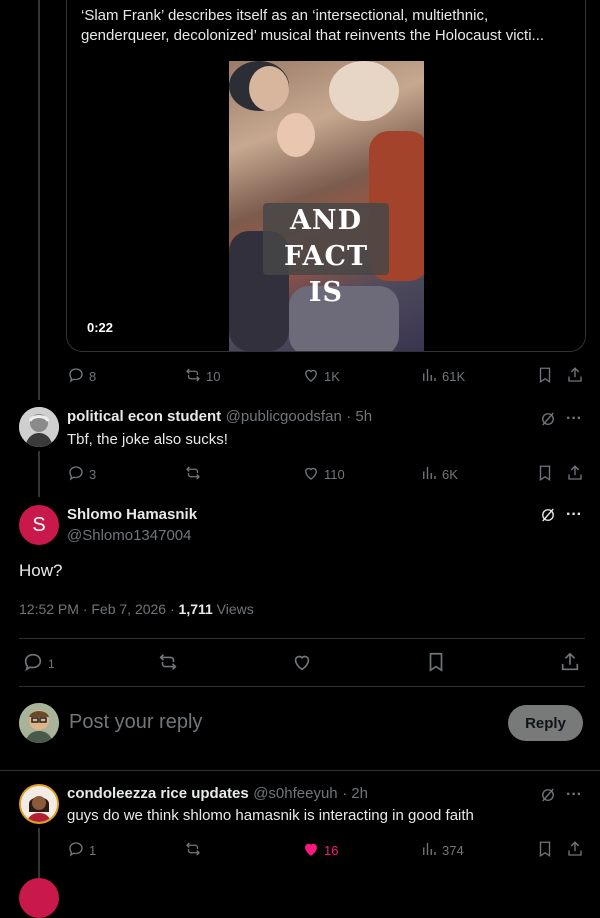  I want to click on user-handle: @publicgoodsfan, so click(284, 416).